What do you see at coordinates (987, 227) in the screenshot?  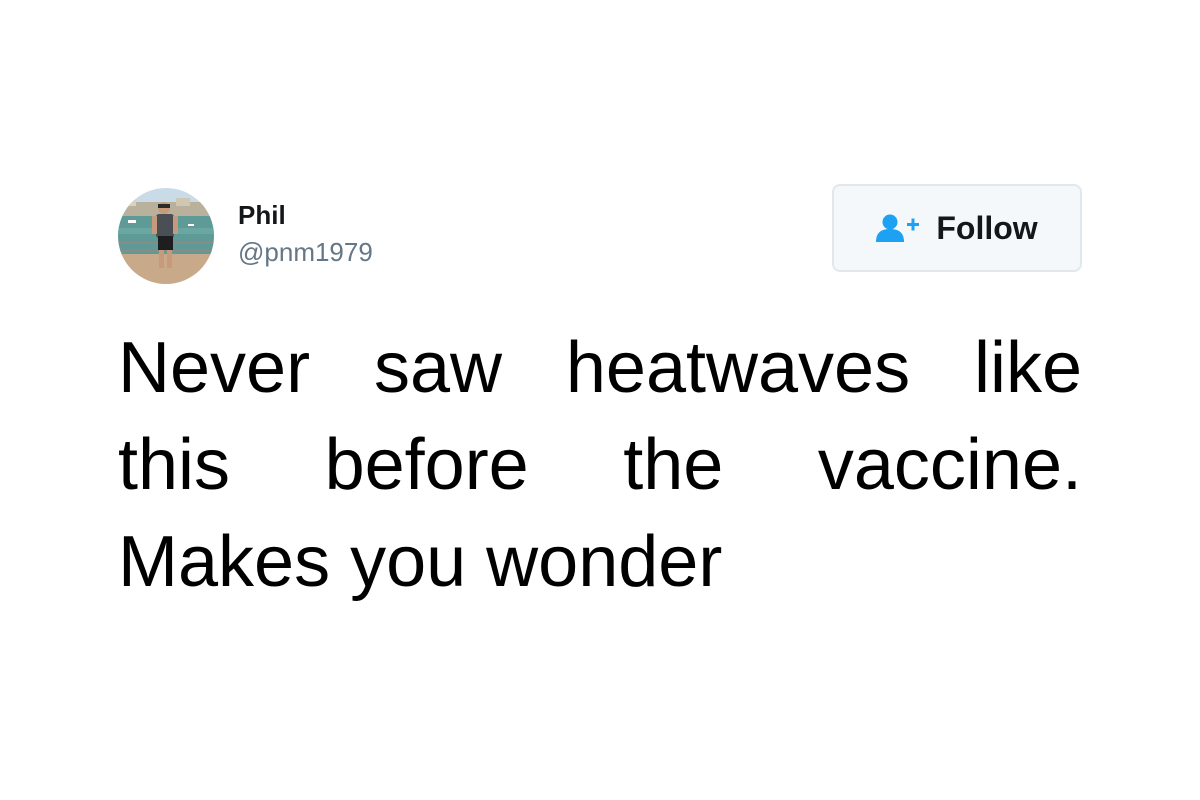 I see `follow-label: Follow` at bounding box center [987, 227].